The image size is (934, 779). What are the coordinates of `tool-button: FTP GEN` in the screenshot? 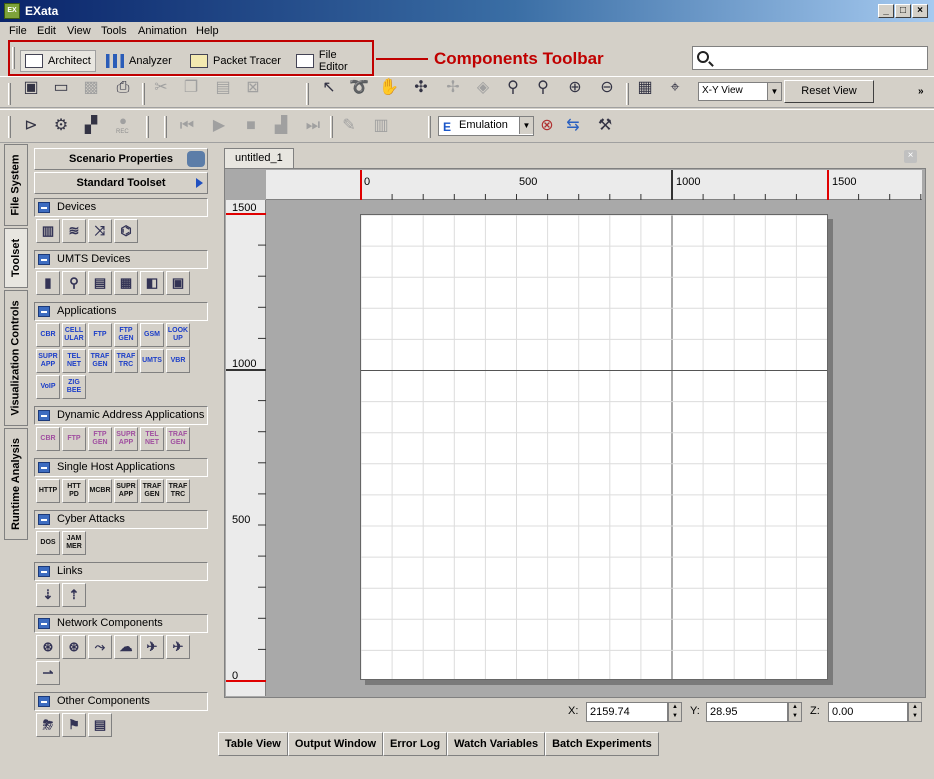 It's located at (100, 439).